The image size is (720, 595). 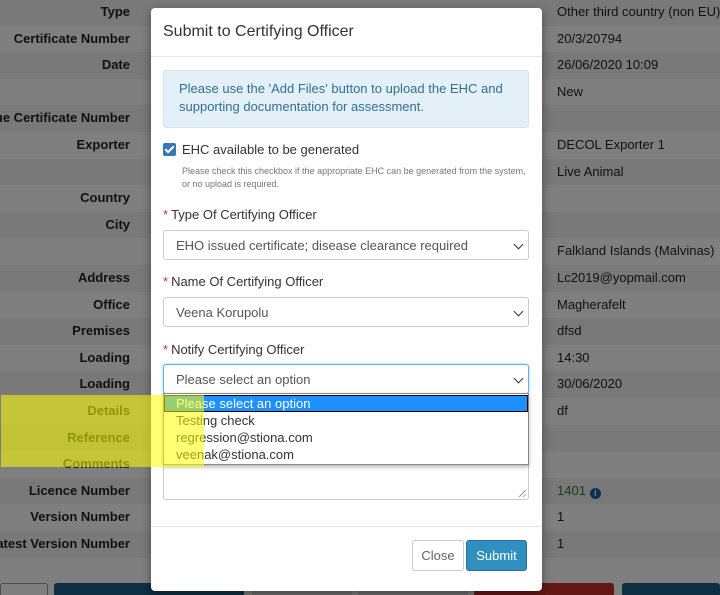 I want to click on ehc-checkbox, so click(x=169, y=149).